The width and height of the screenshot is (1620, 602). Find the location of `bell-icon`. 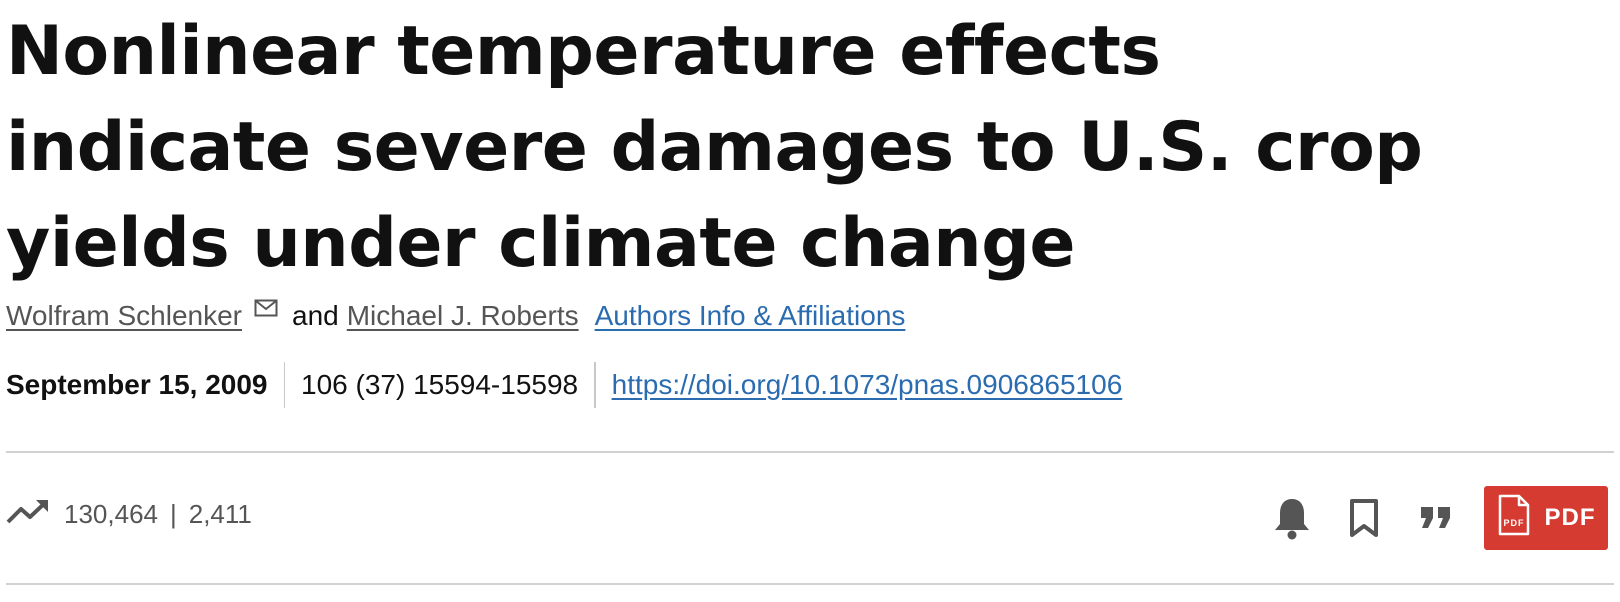

bell-icon is located at coordinates (1292, 518).